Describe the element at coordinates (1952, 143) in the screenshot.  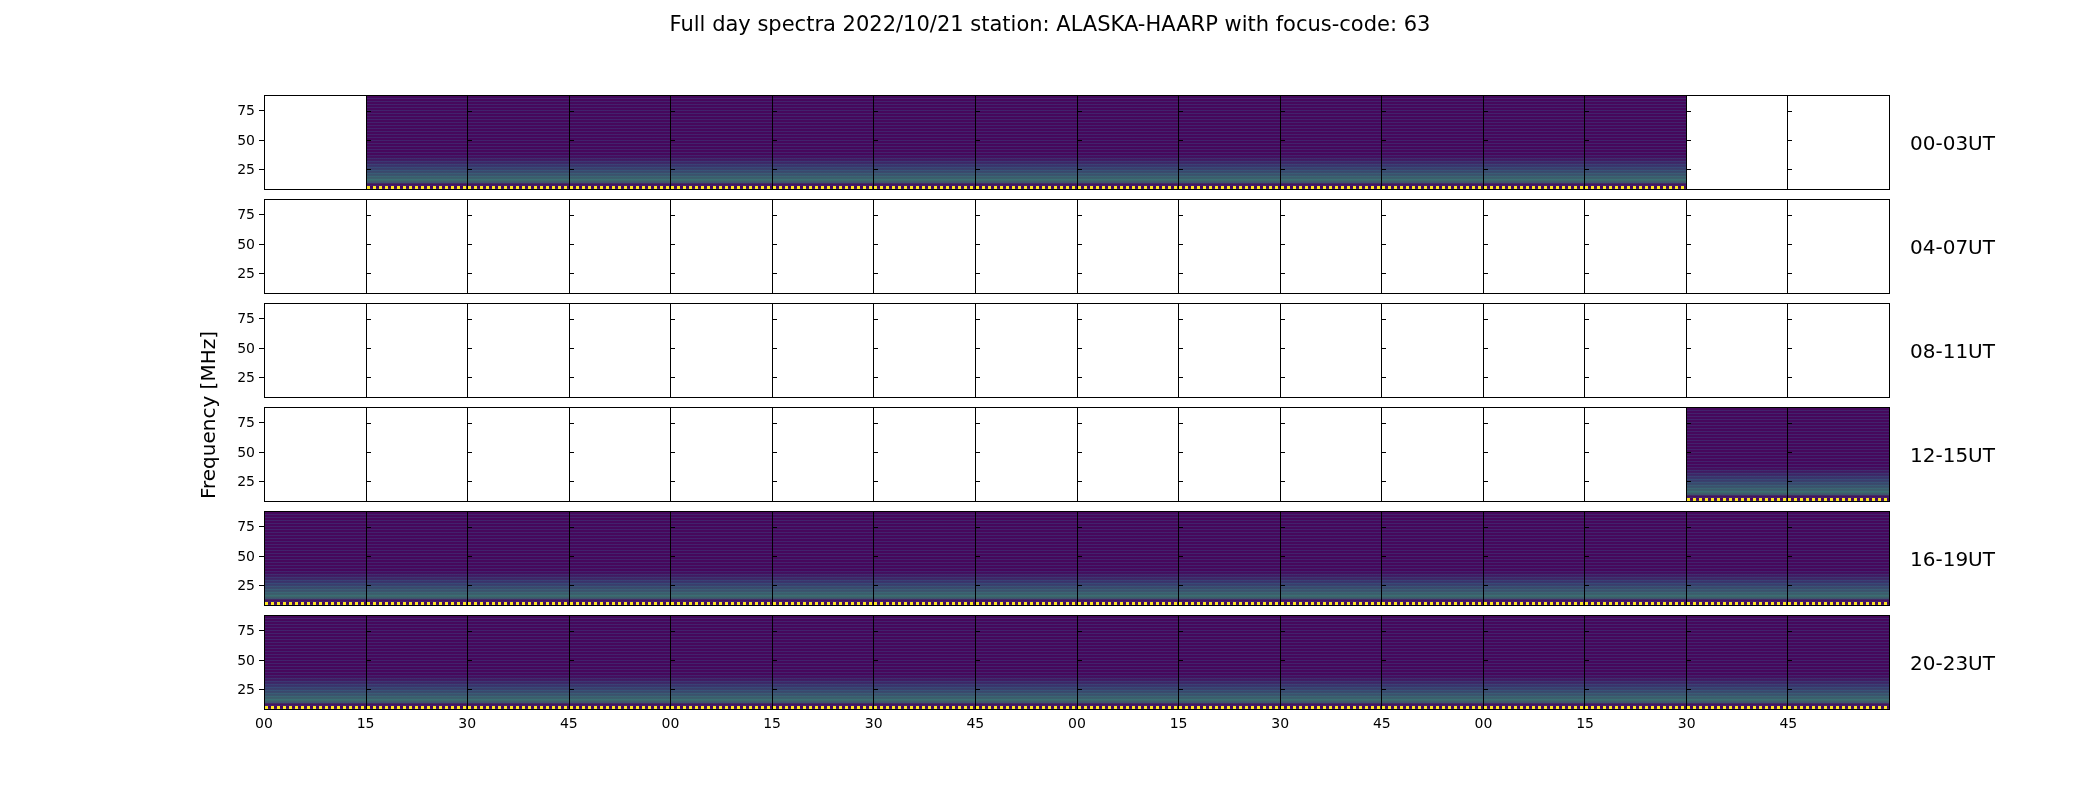
I see `row-label: 00-03UT` at that location.